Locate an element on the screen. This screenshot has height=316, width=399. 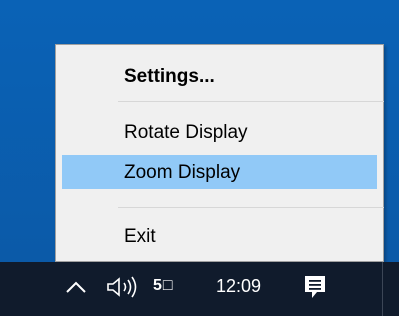
menu-item-label: Rotate Display is located at coordinates (186, 132).